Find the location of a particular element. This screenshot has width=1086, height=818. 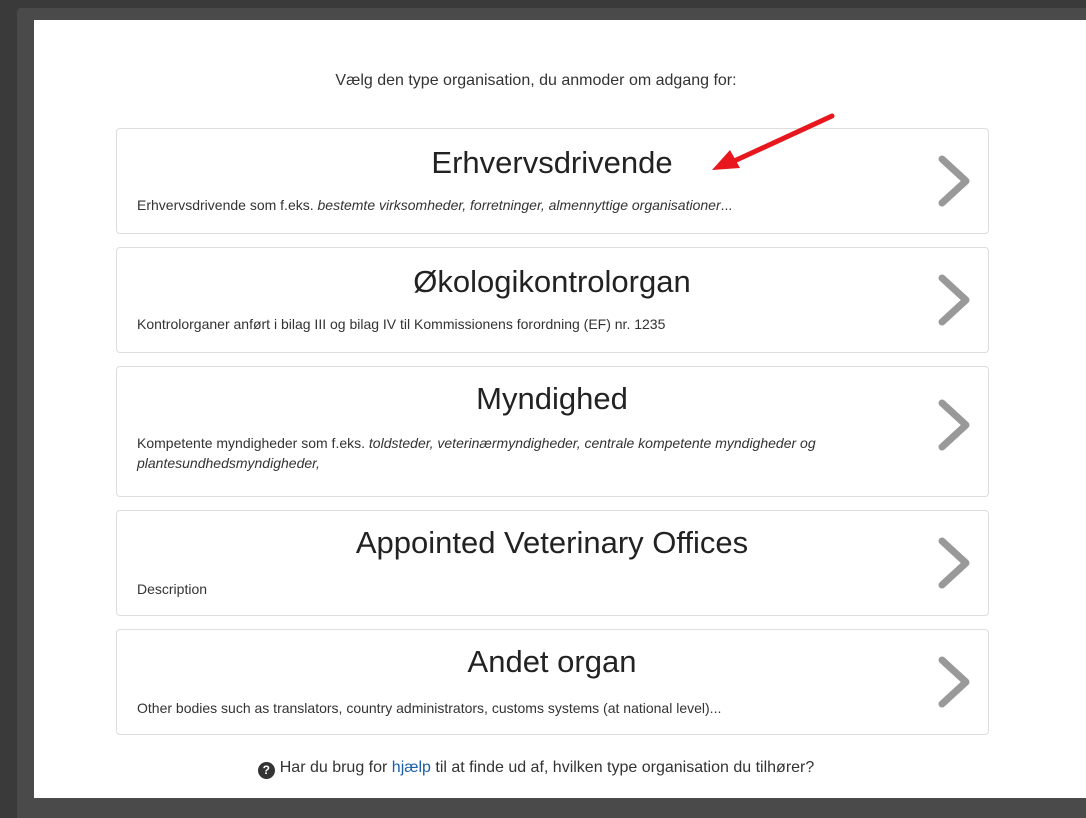

card-title: Myndighed is located at coordinates (552, 398).